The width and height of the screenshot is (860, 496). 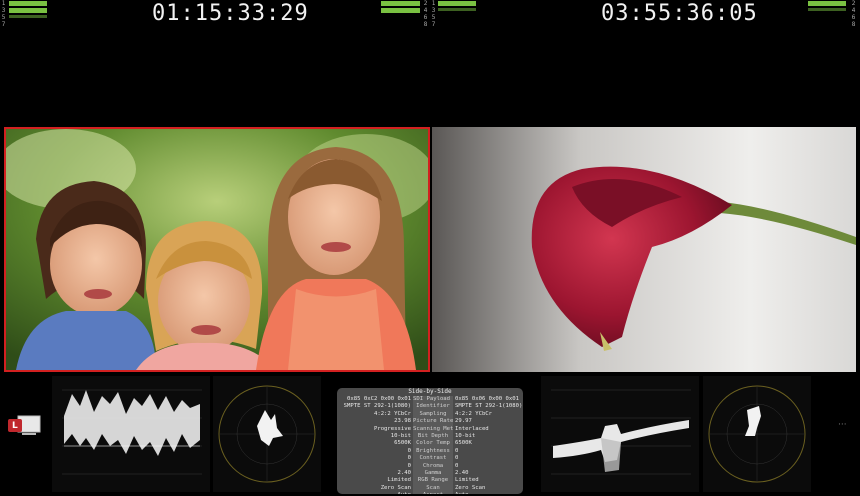 I want to click on info-right-value: Limited, so click(x=467, y=480).